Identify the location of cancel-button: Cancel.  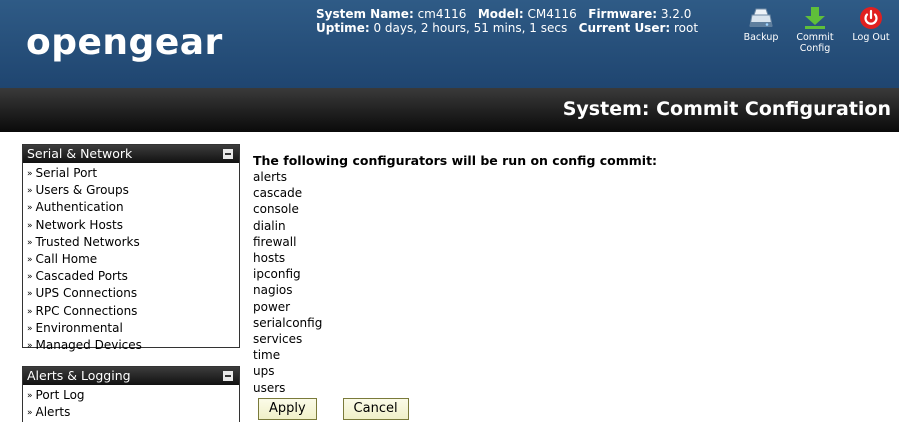
(375, 409).